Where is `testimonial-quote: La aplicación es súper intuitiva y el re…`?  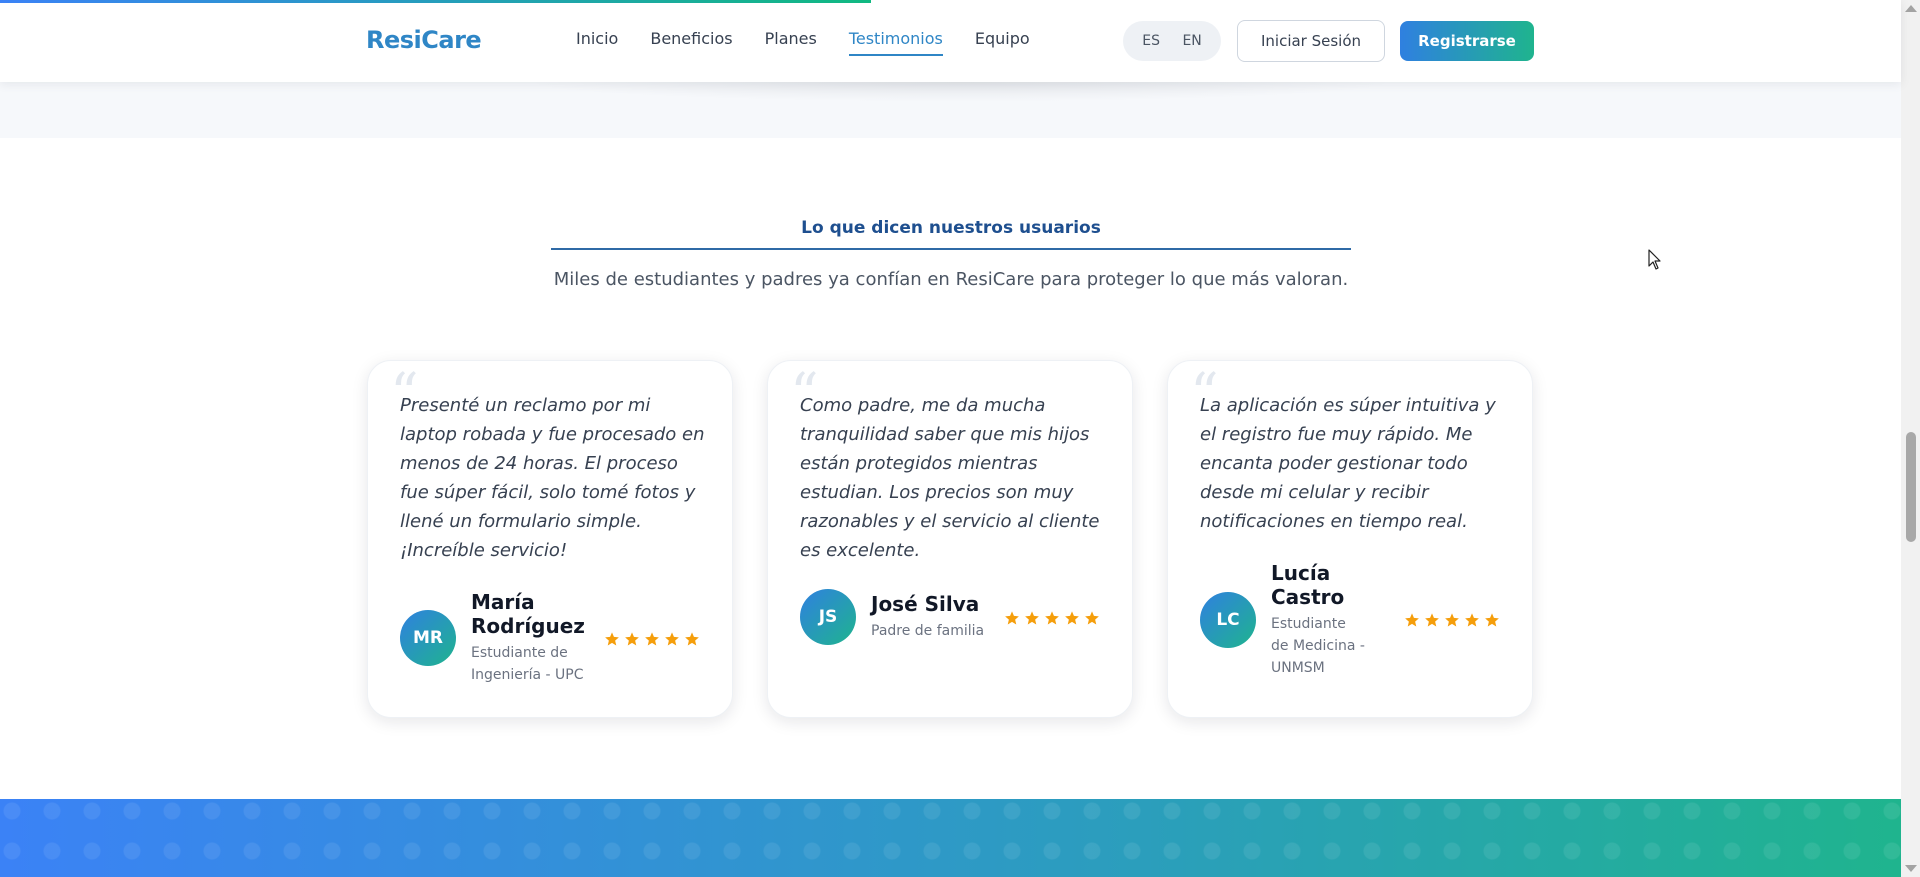
testimonial-quote: La aplicación es súper intuitiva y el re… is located at coordinates (1348, 463).